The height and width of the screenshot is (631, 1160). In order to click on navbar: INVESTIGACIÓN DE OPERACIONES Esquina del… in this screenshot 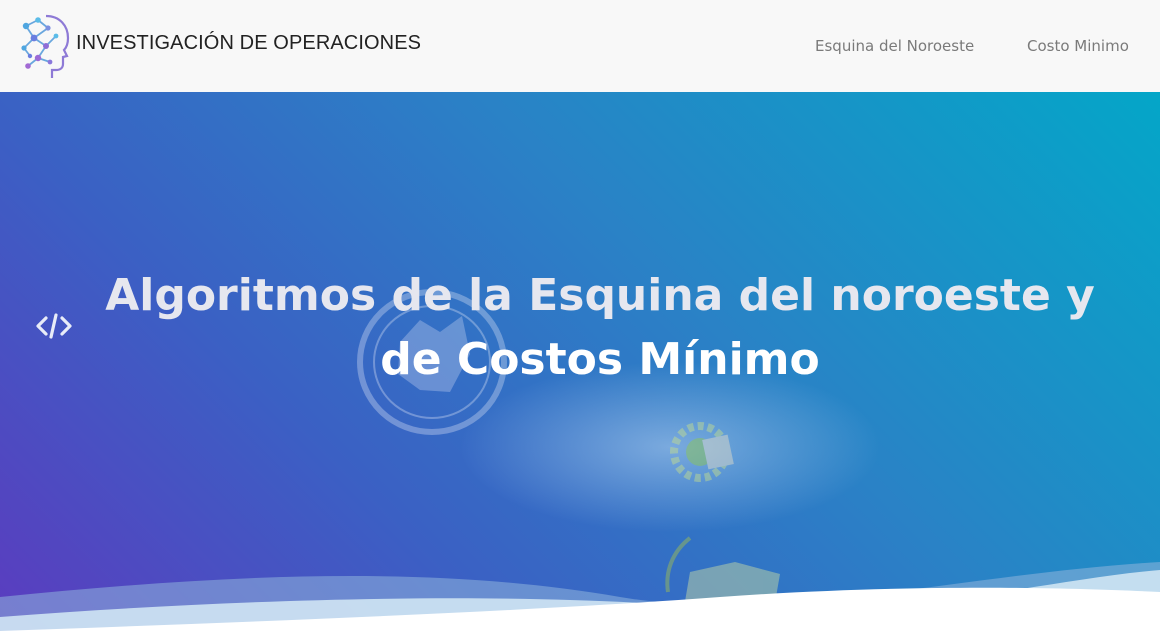, I will do `click(580, 46)`.